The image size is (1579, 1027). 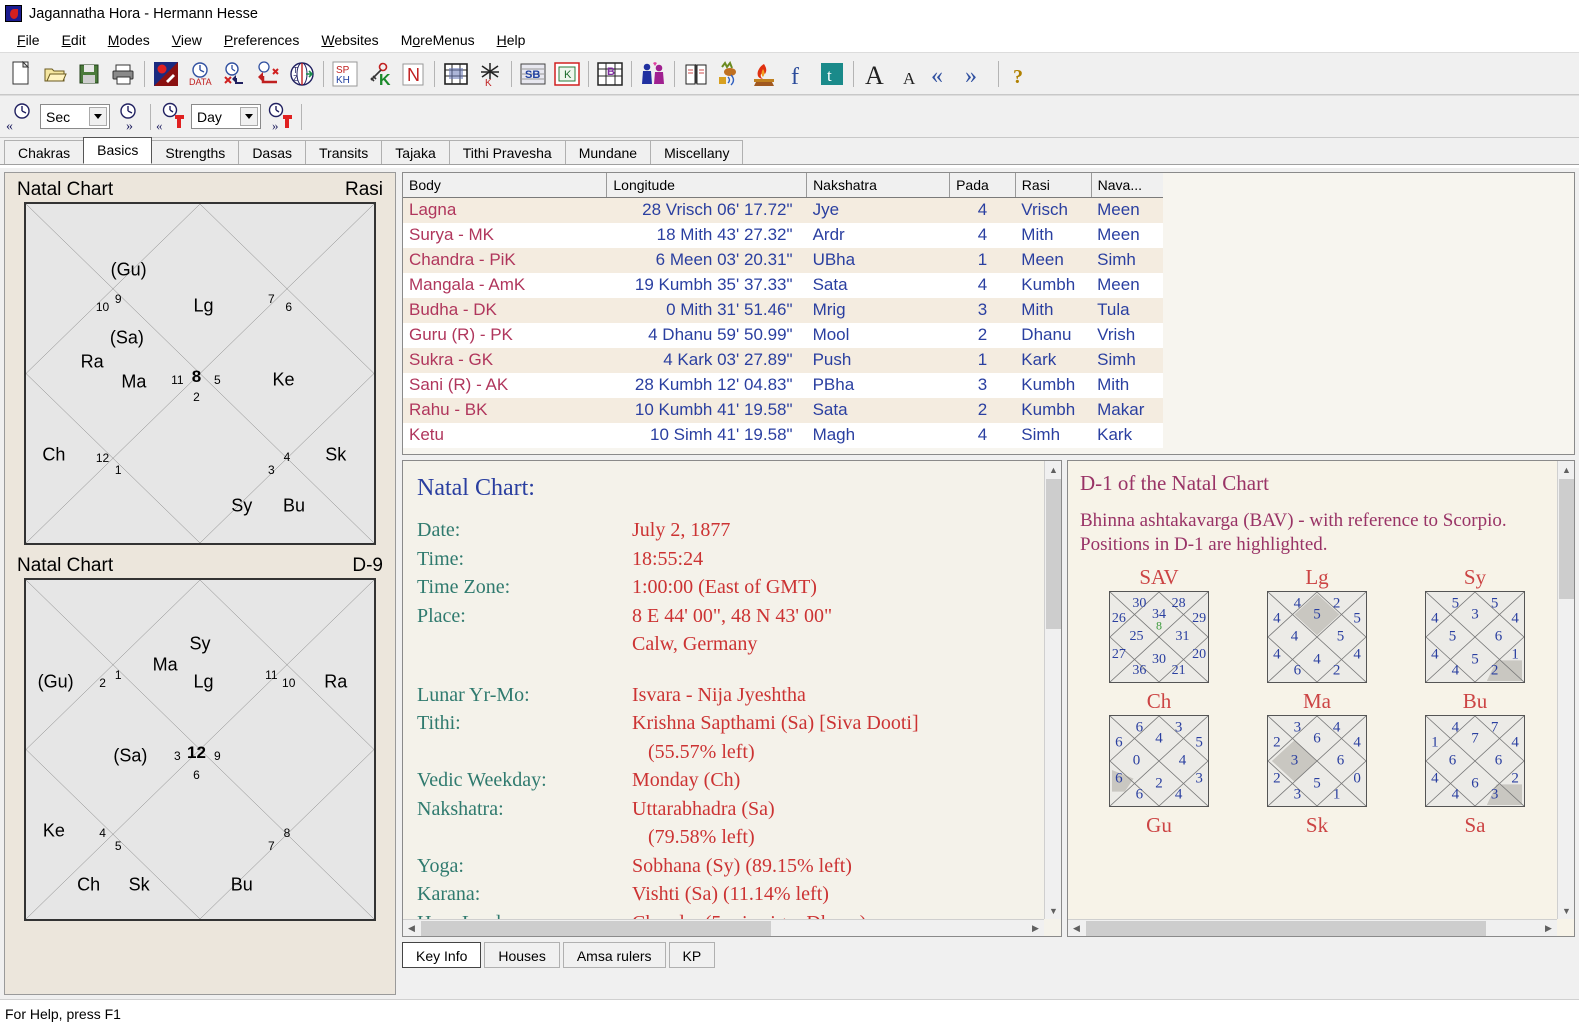 I want to click on bav-chart-diagram: 442555444462, so click(x=1317, y=637).